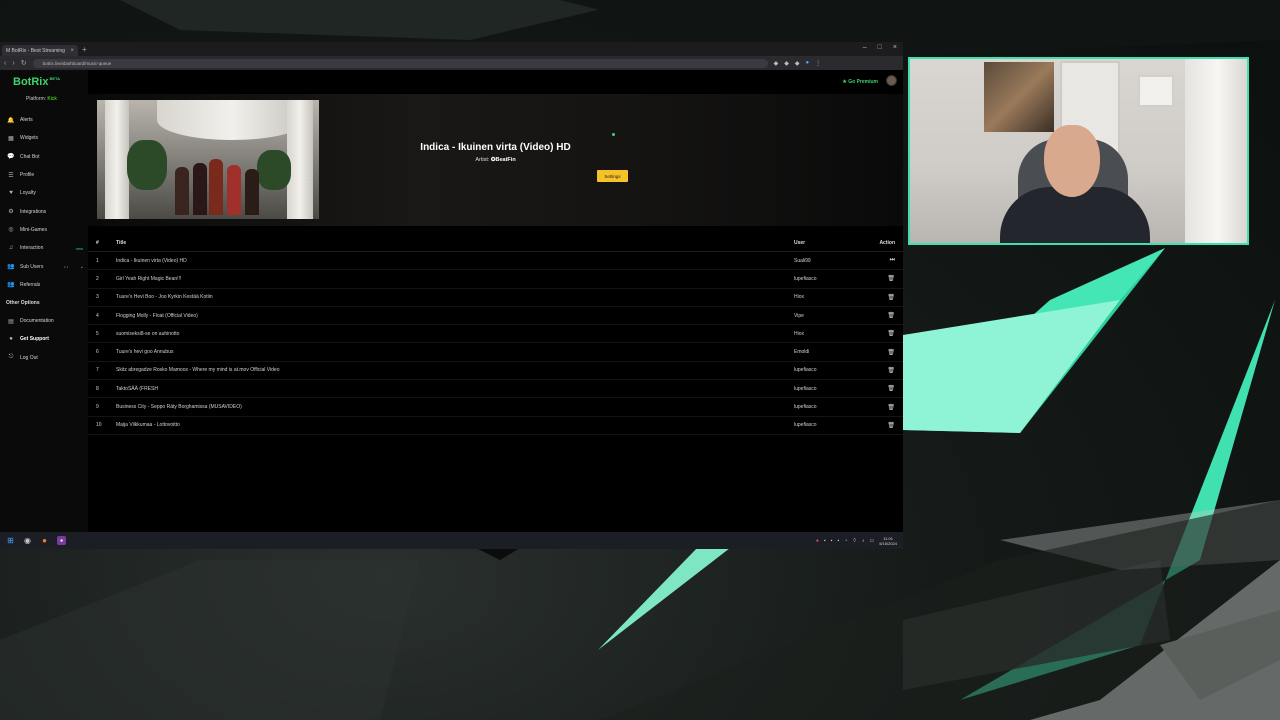 The width and height of the screenshot is (1280, 720). I want to click on sidebar-item-loyalty: ♥ Loyalty, so click(44, 193).